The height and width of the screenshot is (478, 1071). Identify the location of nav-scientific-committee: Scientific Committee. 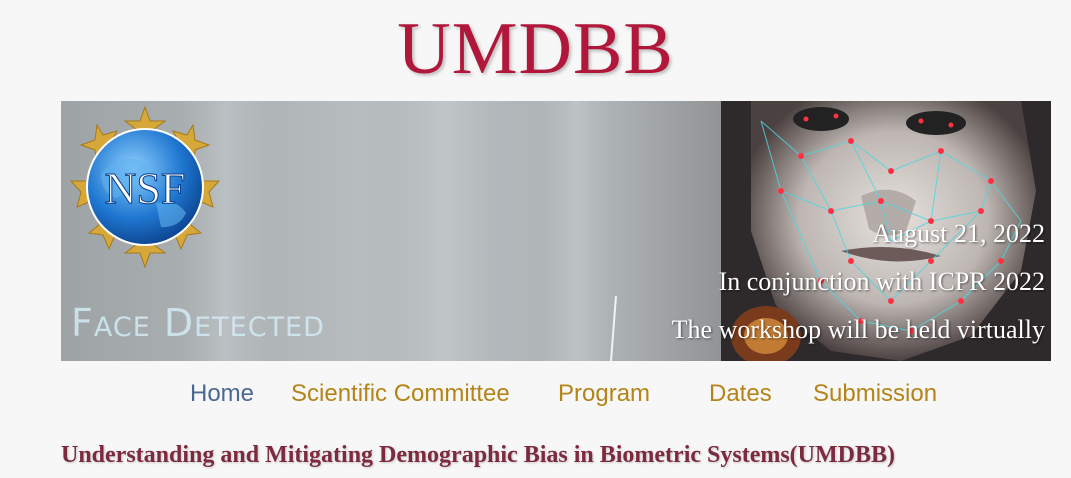
(400, 394).